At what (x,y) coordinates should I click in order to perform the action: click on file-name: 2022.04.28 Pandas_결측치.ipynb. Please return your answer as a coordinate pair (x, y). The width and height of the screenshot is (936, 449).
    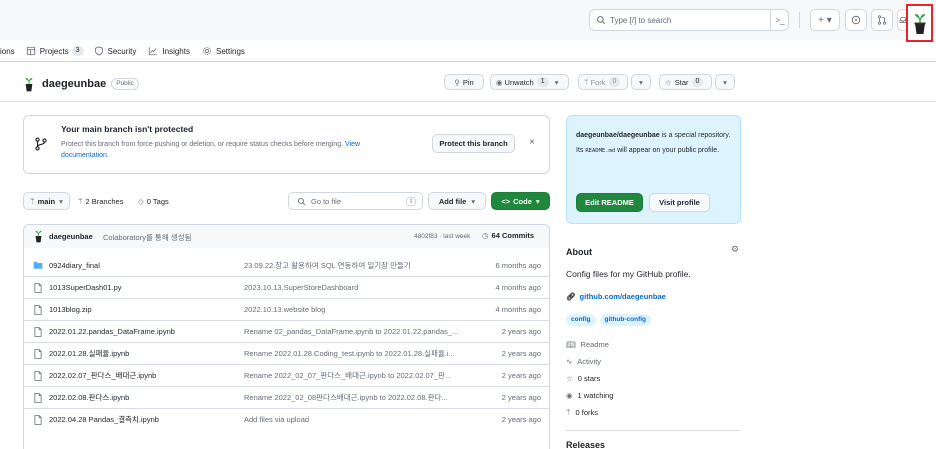
    Looking at the image, I should click on (104, 419).